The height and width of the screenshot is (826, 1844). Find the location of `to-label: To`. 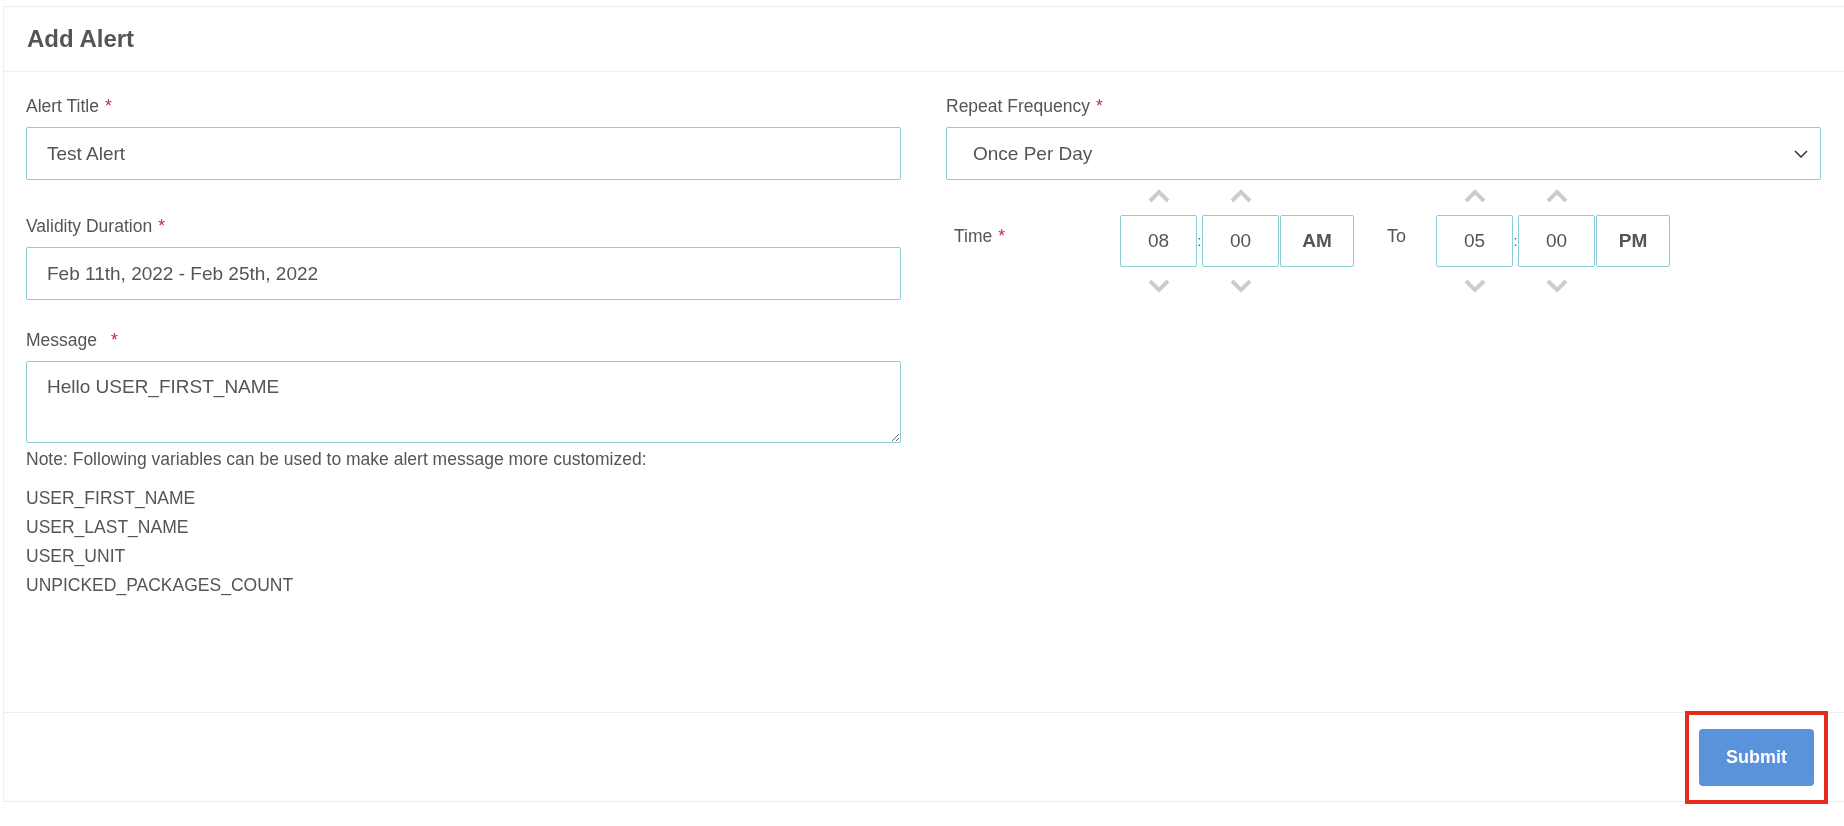

to-label: To is located at coordinates (1396, 236).